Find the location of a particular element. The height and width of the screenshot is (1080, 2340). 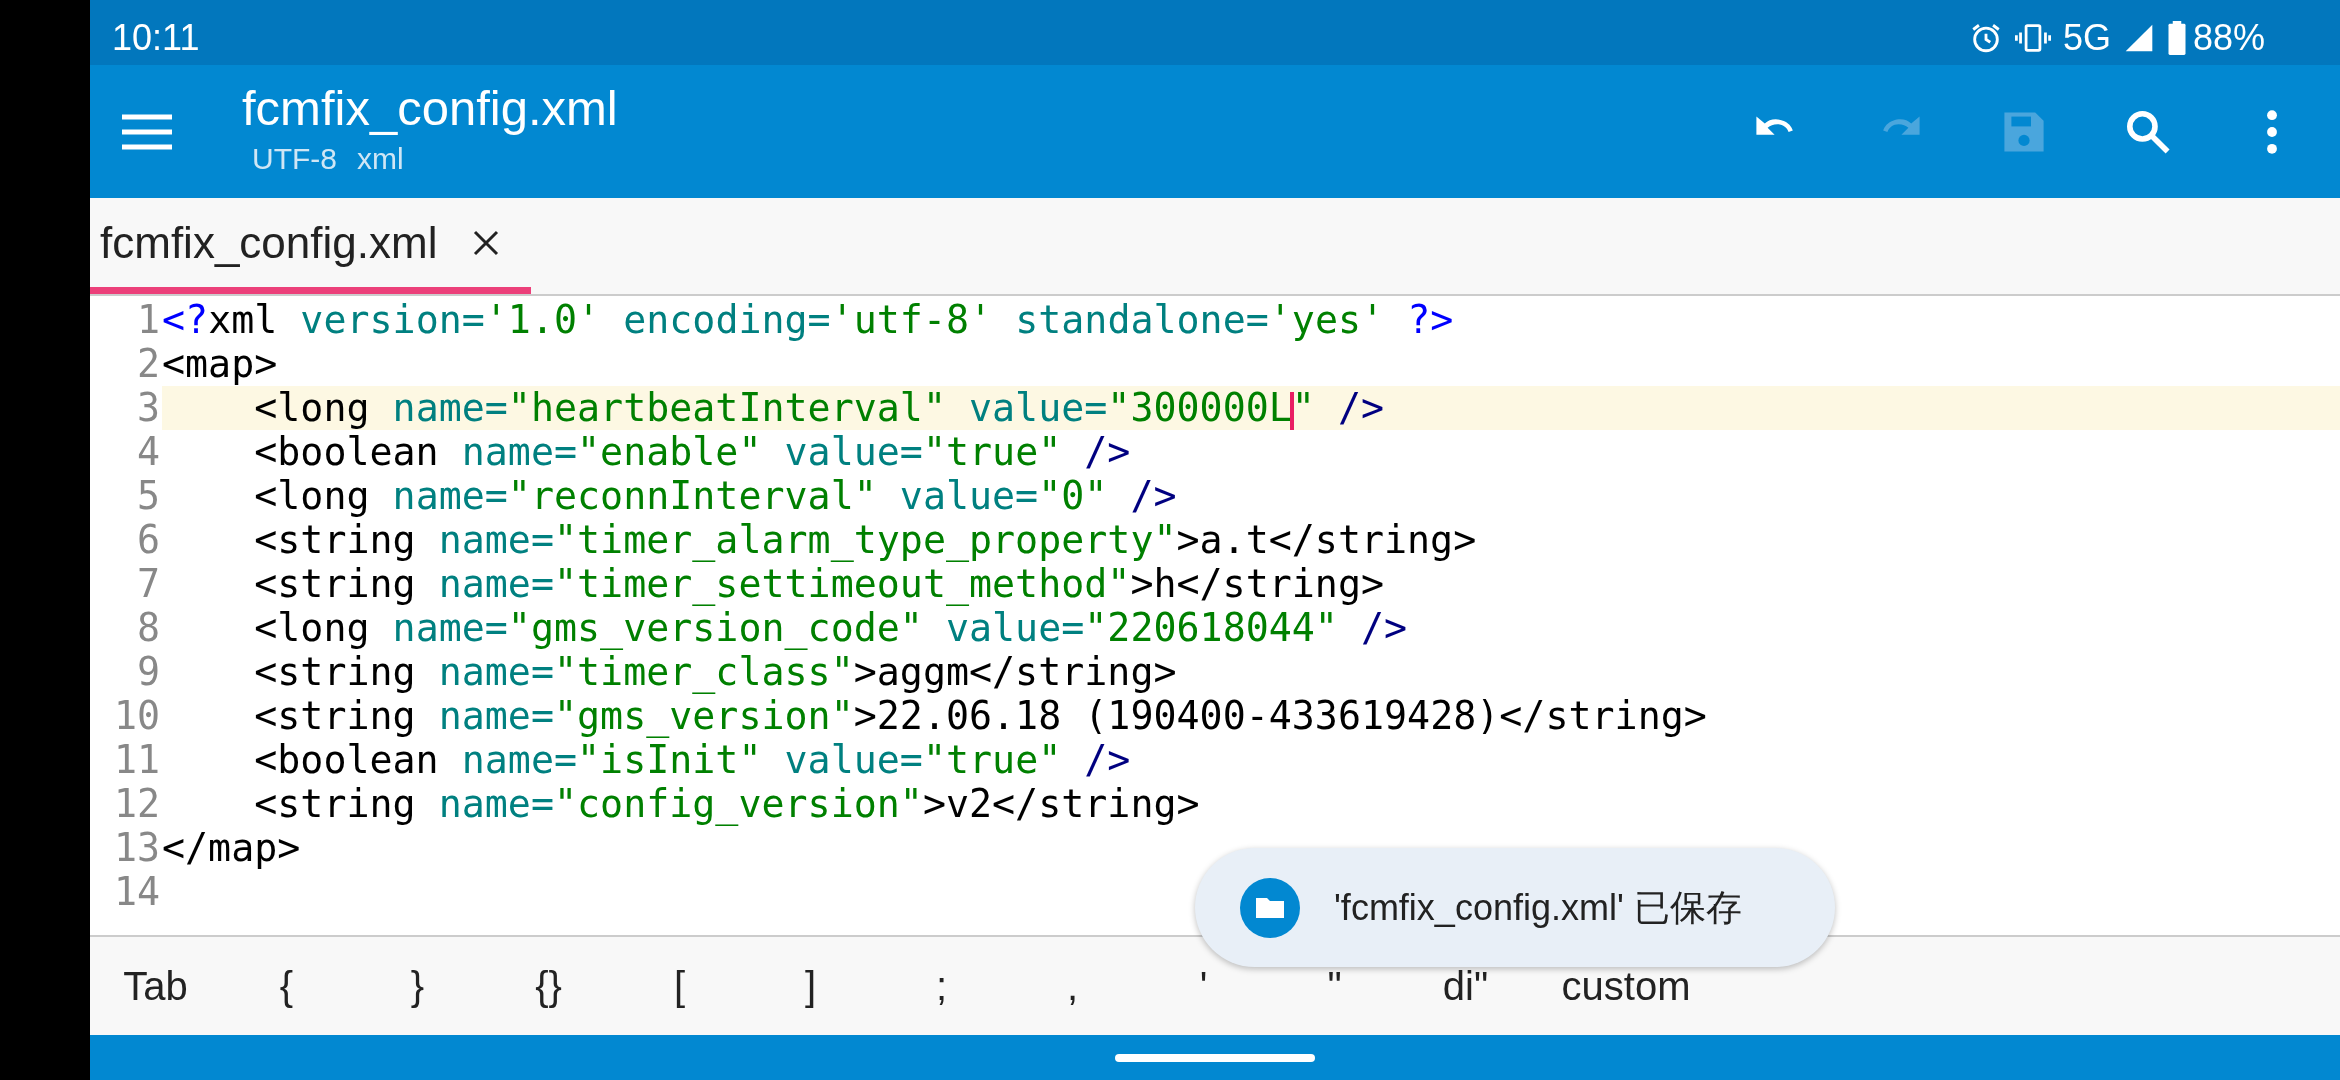

symbol-key: [ is located at coordinates (679, 986).